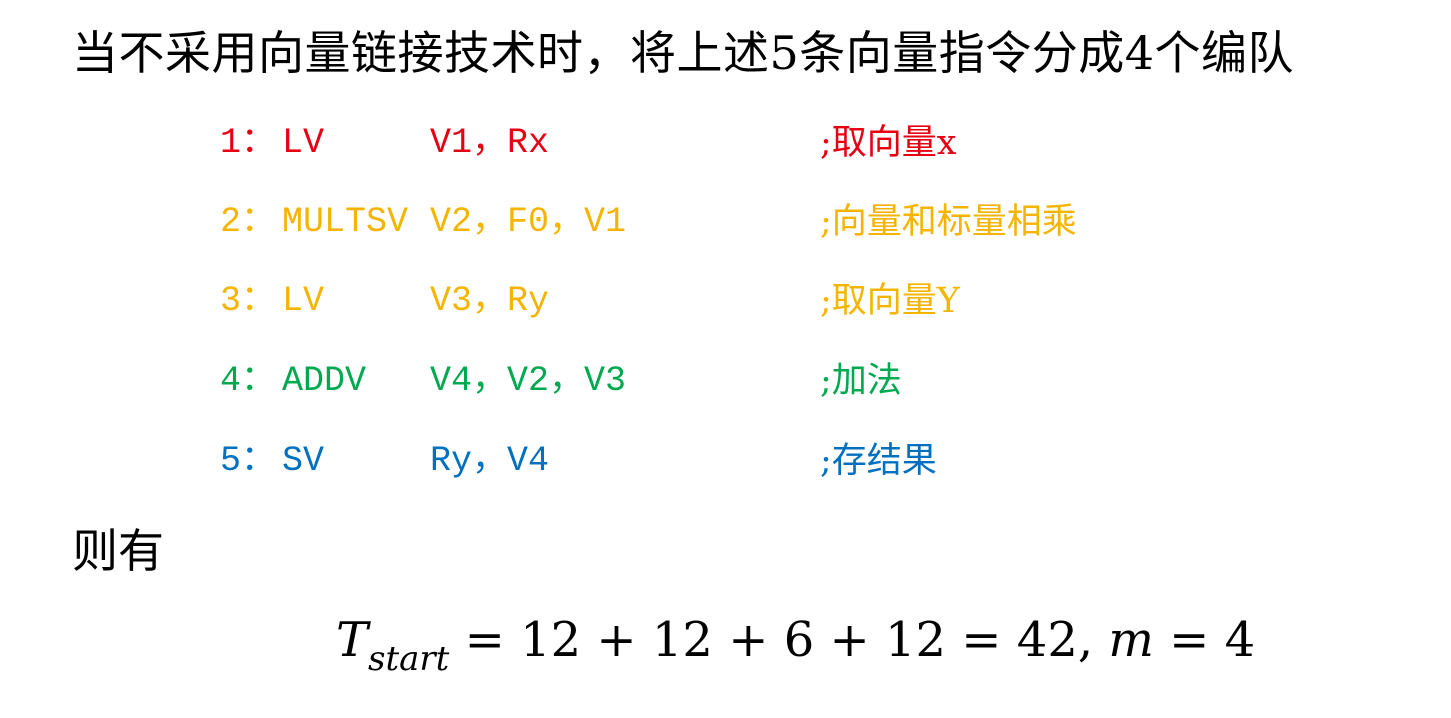 This screenshot has height=718, width=1451. Describe the element at coordinates (861, 381) in the screenshot. I see `instruction-comment: ;加法` at that location.